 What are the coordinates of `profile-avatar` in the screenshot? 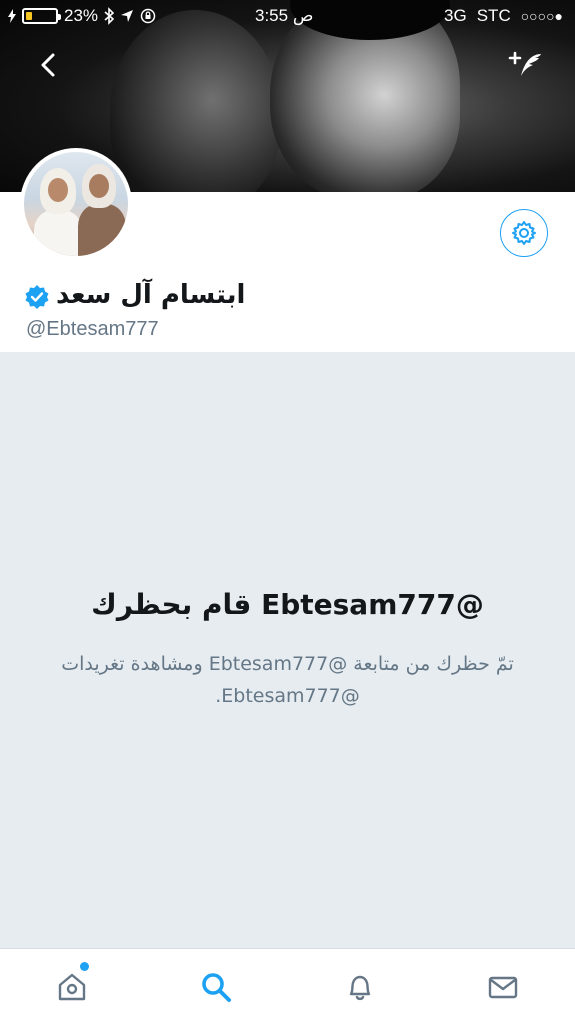 It's located at (76, 204).